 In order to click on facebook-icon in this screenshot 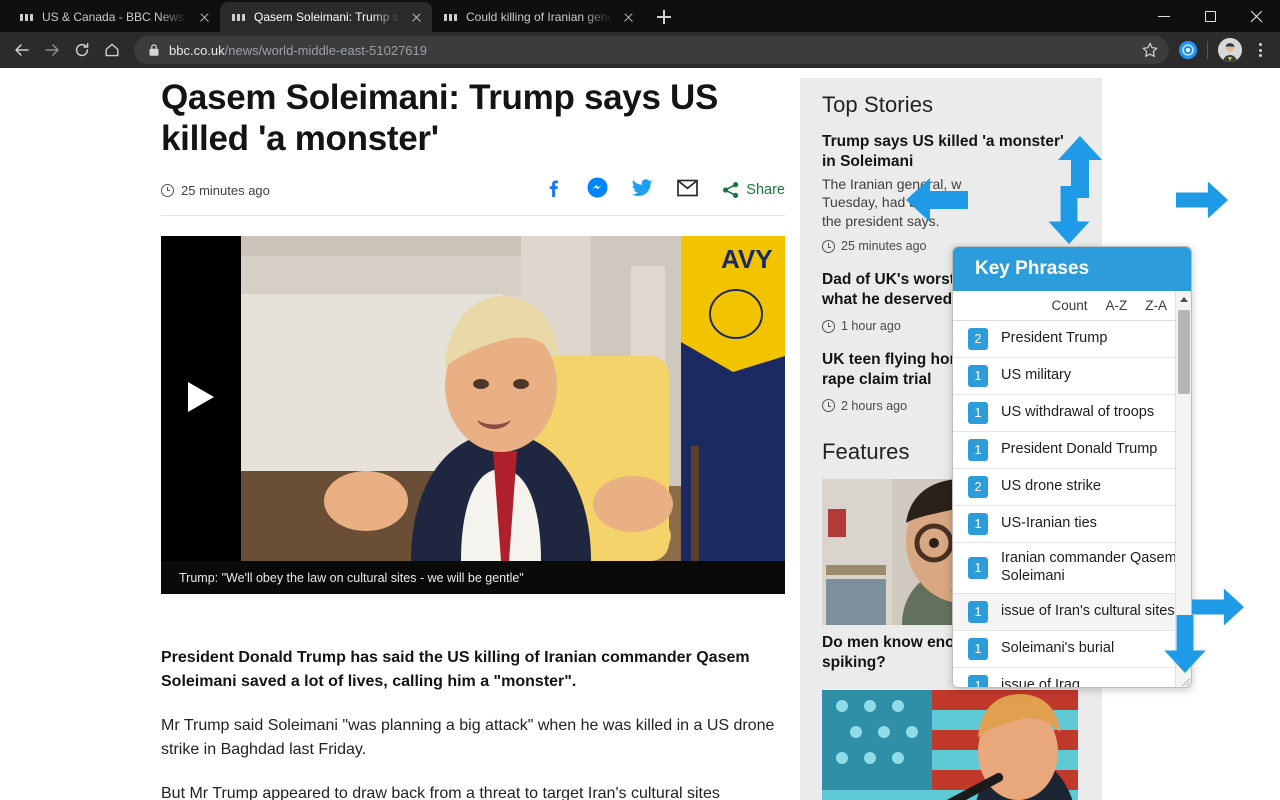, I will do `click(553, 190)`.